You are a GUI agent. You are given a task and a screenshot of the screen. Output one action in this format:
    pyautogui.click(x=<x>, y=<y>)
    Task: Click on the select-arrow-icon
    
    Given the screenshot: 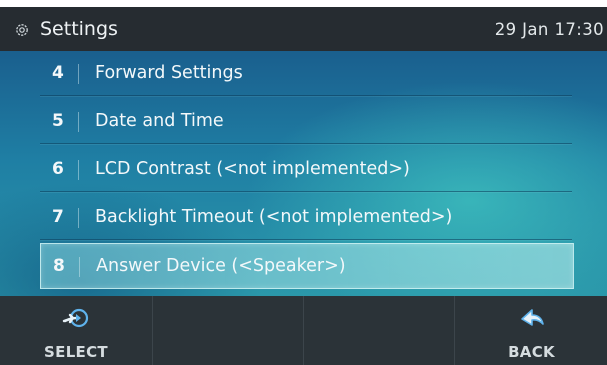 What is the action you would take?
    pyautogui.click(x=75, y=318)
    